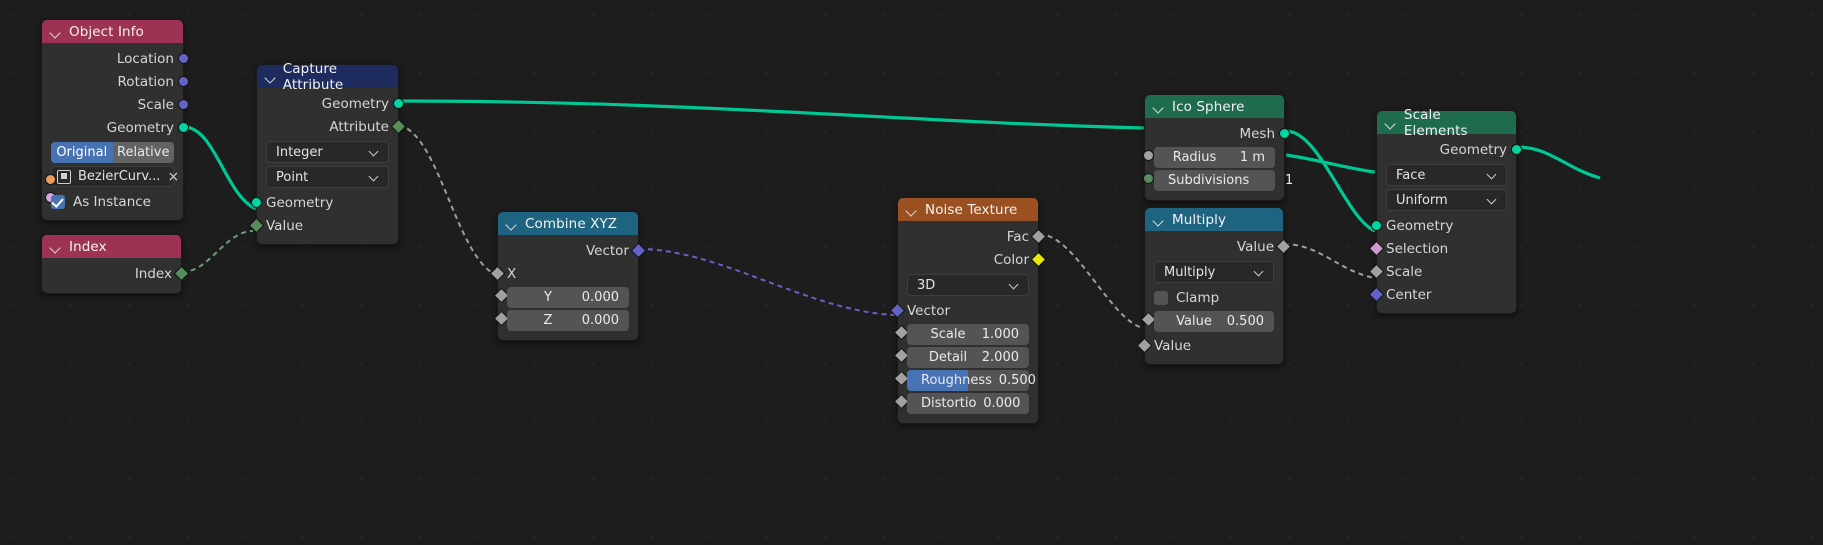 This screenshot has height=545, width=1823. Describe the element at coordinates (1284, 133) in the screenshot. I see `socket-ico-mesh-output` at that location.